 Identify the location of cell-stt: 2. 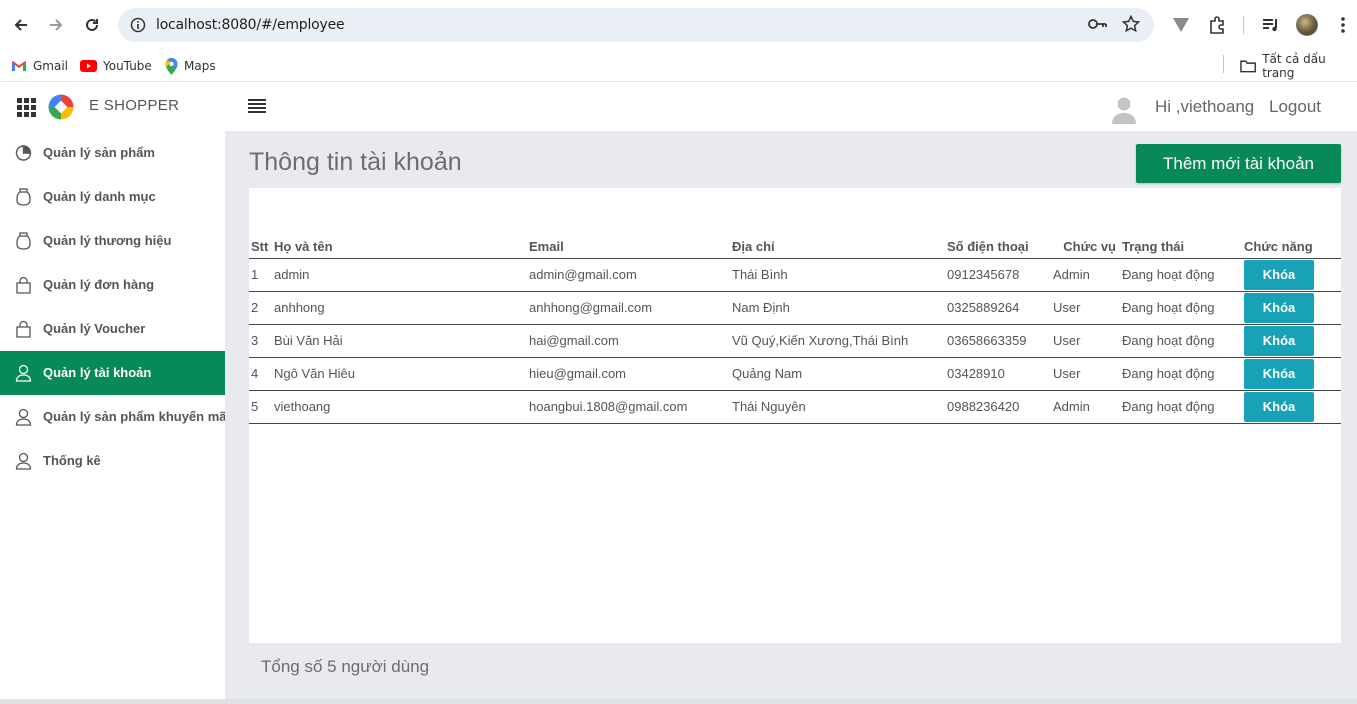
(261, 308).